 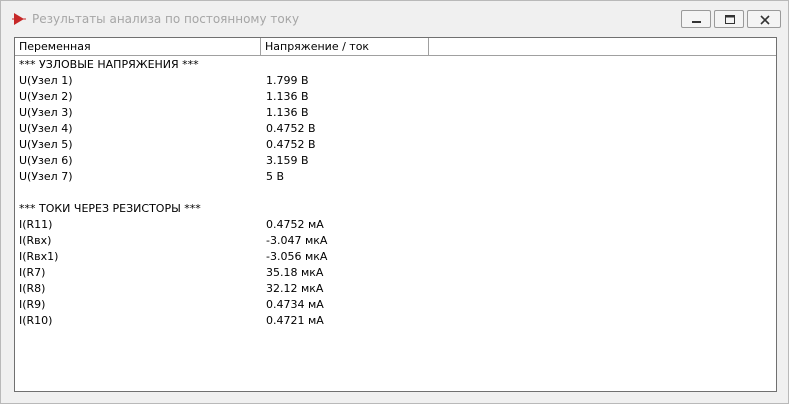 I want to click on variable-cell: I(Rвх), so click(x=35, y=240).